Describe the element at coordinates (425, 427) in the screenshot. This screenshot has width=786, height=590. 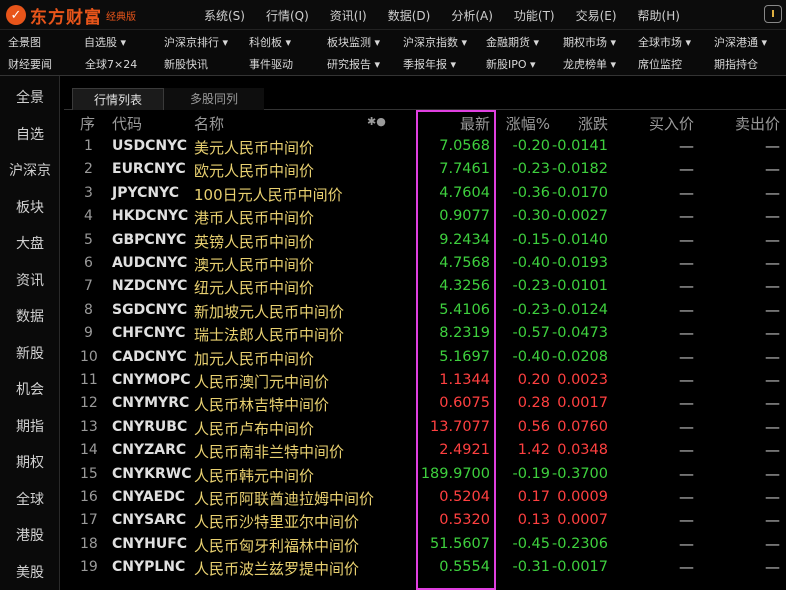
I see `table-row: 13 CNYRUBC 人民币卢布中间价 13.7077 0.56 0.0760 — —` at that location.